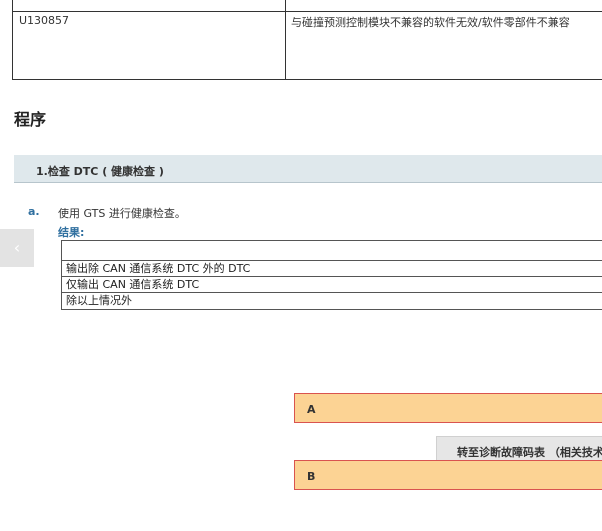  What do you see at coordinates (332, 251) in the screenshot?
I see `result-table-header` at bounding box center [332, 251].